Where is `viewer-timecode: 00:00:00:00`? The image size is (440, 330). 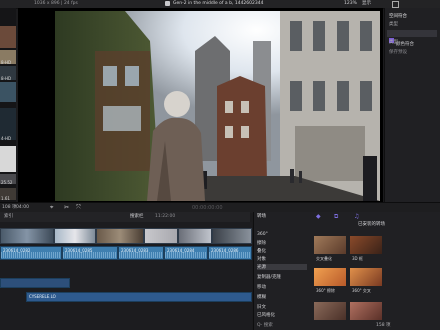
viewer-timecode: 00:00:00:00 is located at coordinates (207, 208).